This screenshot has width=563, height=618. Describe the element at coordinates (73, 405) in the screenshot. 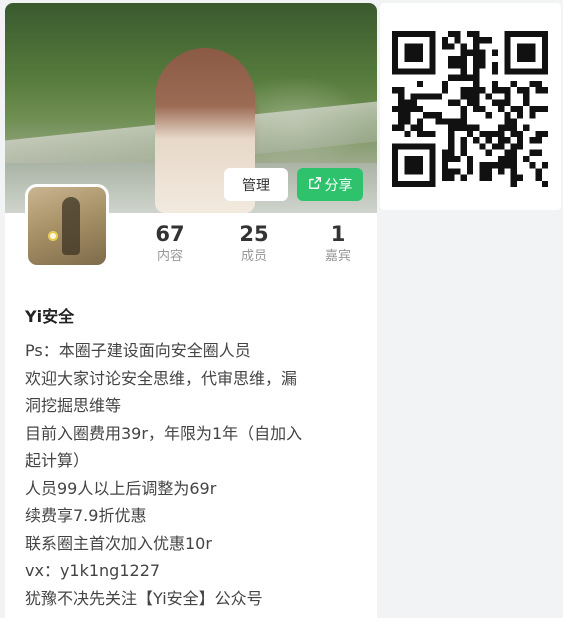

I see `description-line: 洞挖掘思维等` at that location.